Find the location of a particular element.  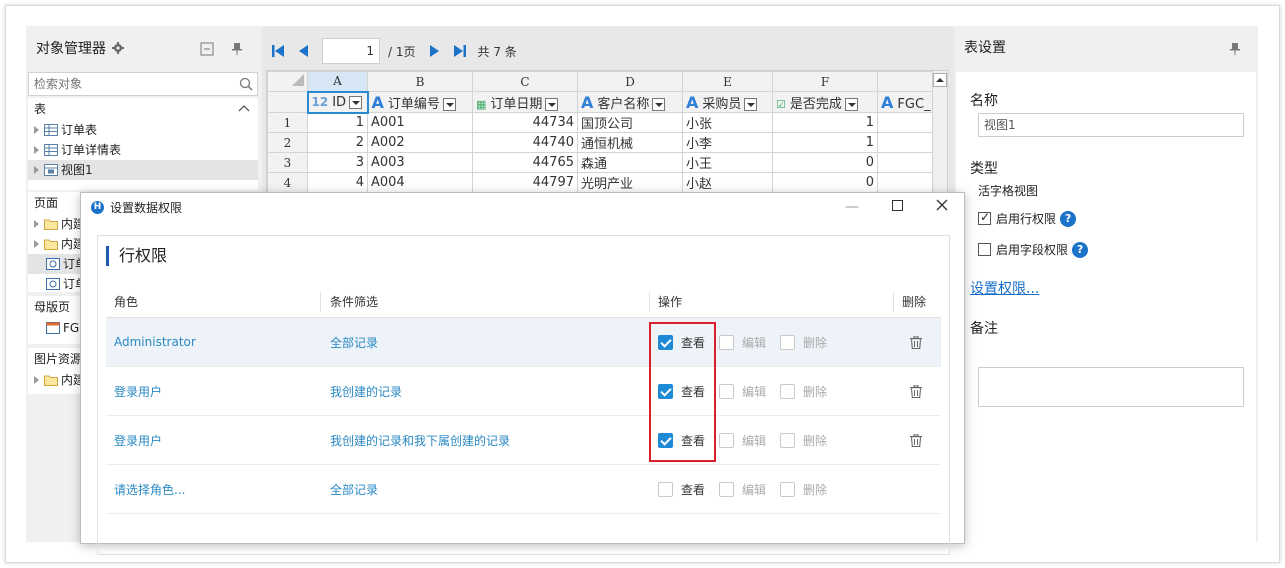

grid-cell: 3 is located at coordinates (337, 162).